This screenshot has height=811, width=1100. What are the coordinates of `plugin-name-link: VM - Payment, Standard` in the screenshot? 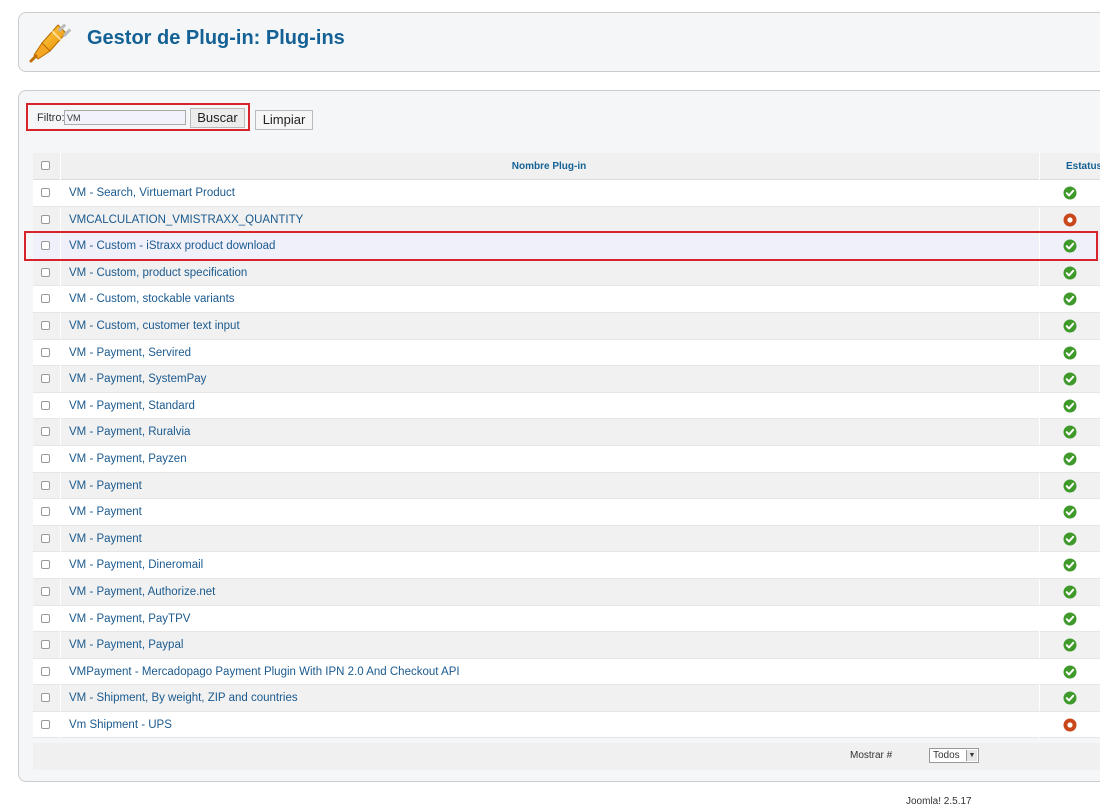 It's located at (132, 406).